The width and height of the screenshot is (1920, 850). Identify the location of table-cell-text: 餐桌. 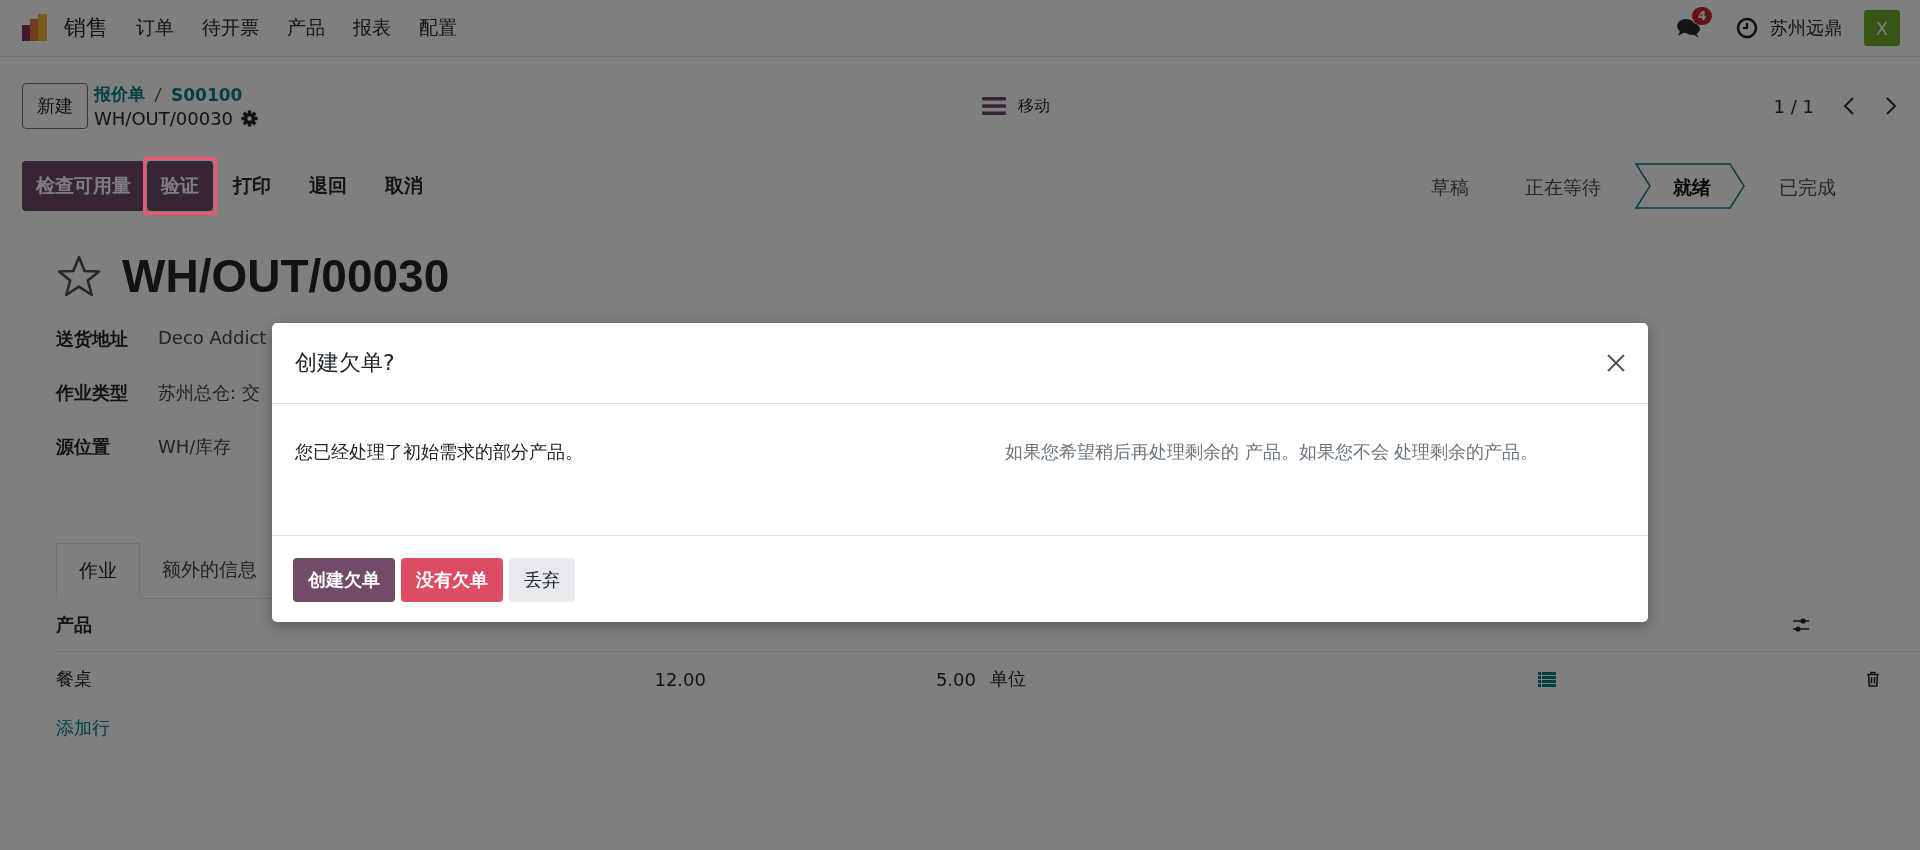
(74, 679).